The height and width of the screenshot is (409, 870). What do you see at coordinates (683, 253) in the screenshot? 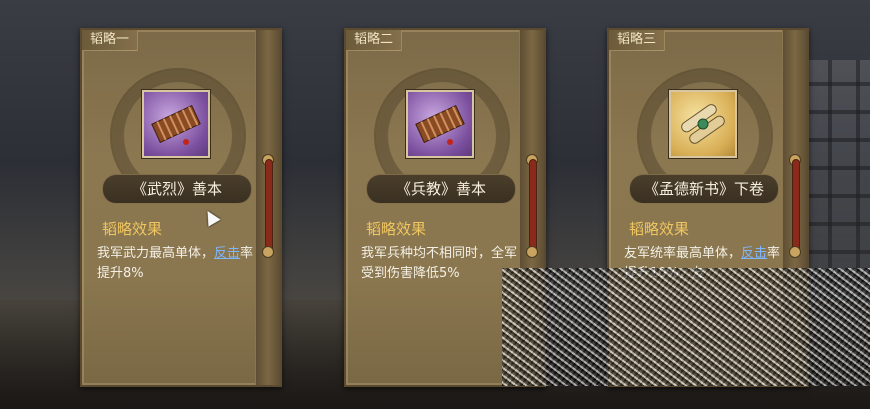
I see `desc-text: 友军统率最高单体，` at bounding box center [683, 253].